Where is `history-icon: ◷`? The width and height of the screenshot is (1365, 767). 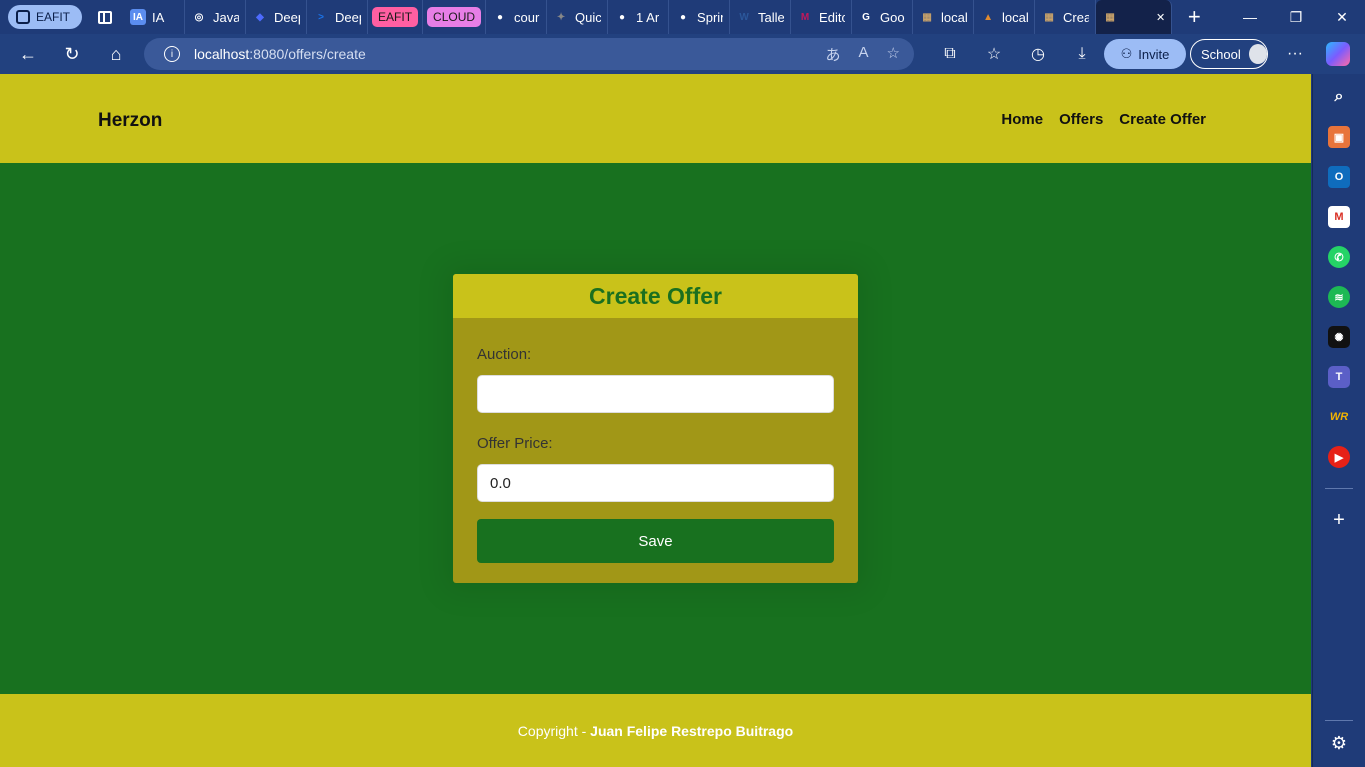 history-icon: ◷ is located at coordinates (1038, 54).